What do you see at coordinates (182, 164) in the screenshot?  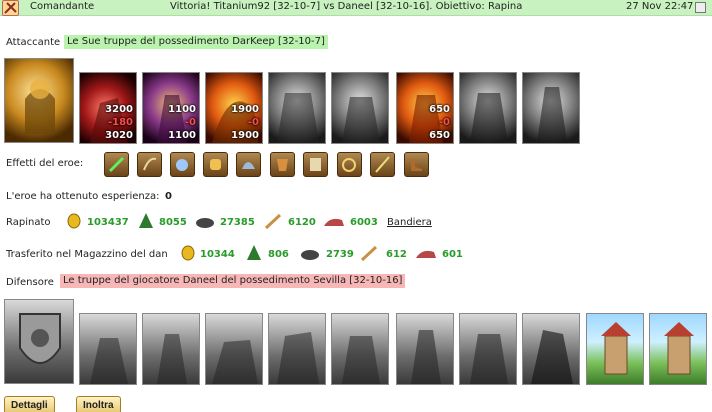 I see `fist-icon` at bounding box center [182, 164].